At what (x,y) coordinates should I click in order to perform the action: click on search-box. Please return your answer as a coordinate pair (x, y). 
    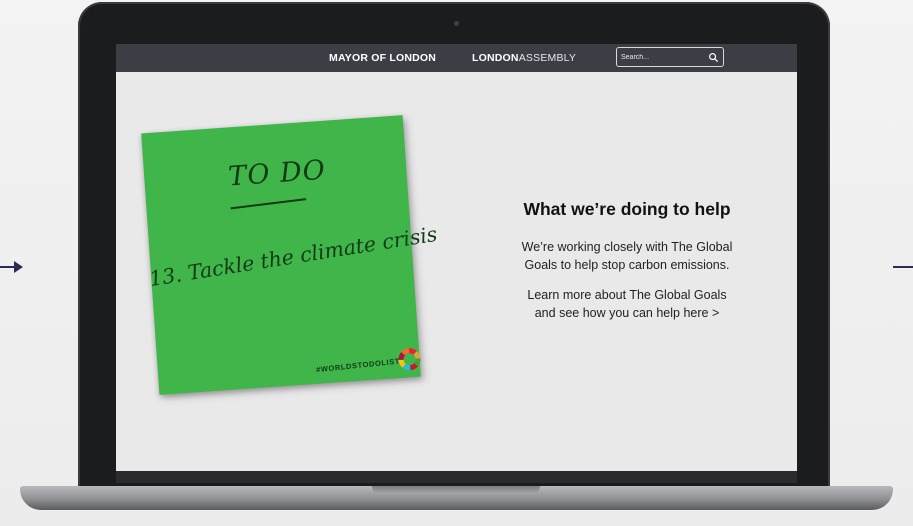
    Looking at the image, I should click on (670, 57).